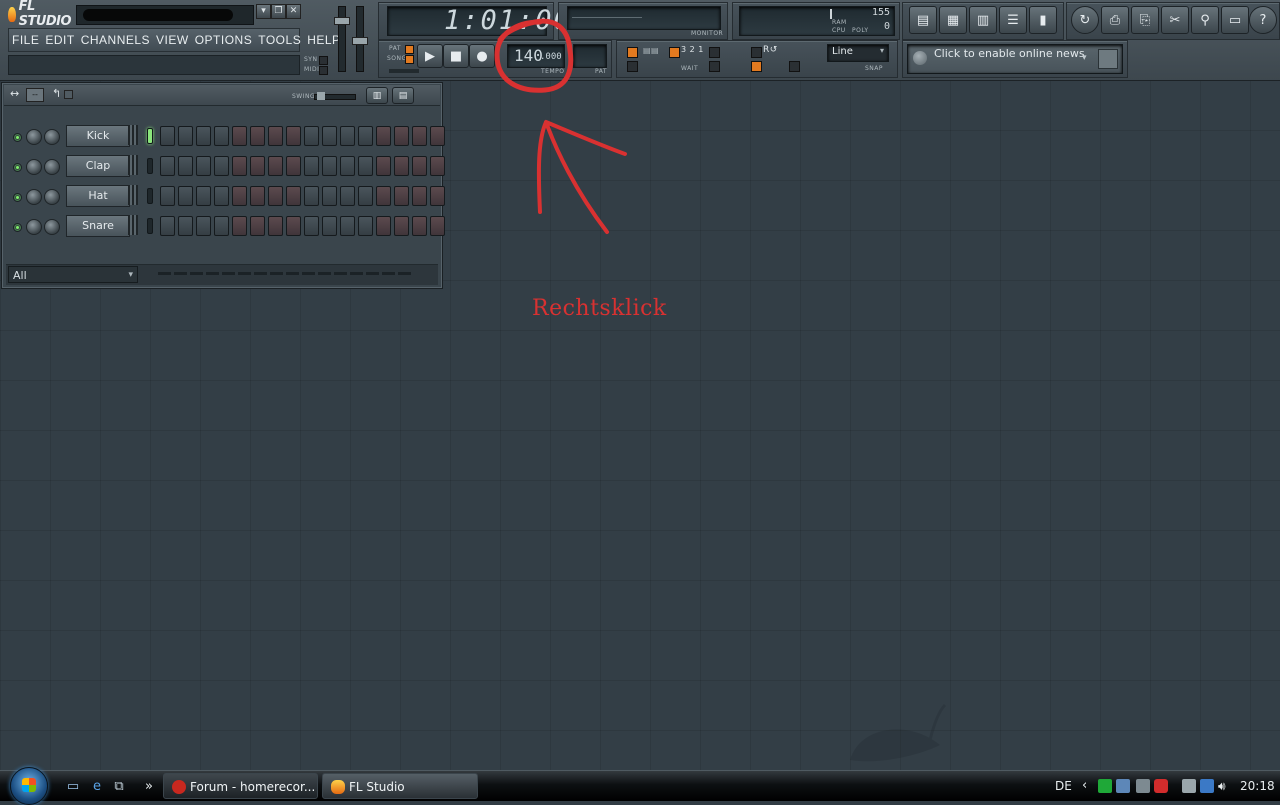 The width and height of the screenshot is (1280, 805). Describe the element at coordinates (1013, 20) in the screenshot. I see `browser-icon: ☰` at that location.